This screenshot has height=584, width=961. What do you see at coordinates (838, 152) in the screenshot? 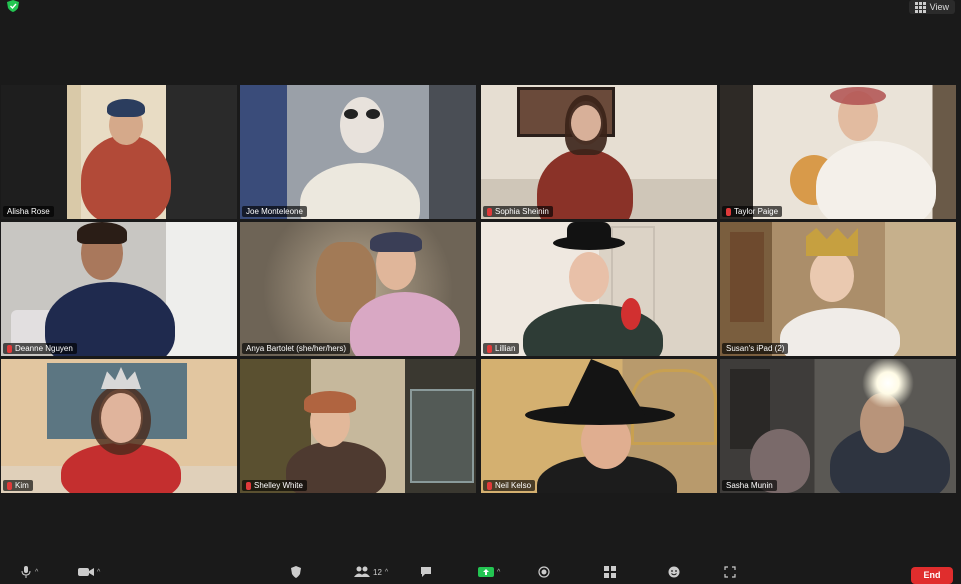
I see `video-tile-taylor-paige: Taylor Paige` at bounding box center [838, 152].